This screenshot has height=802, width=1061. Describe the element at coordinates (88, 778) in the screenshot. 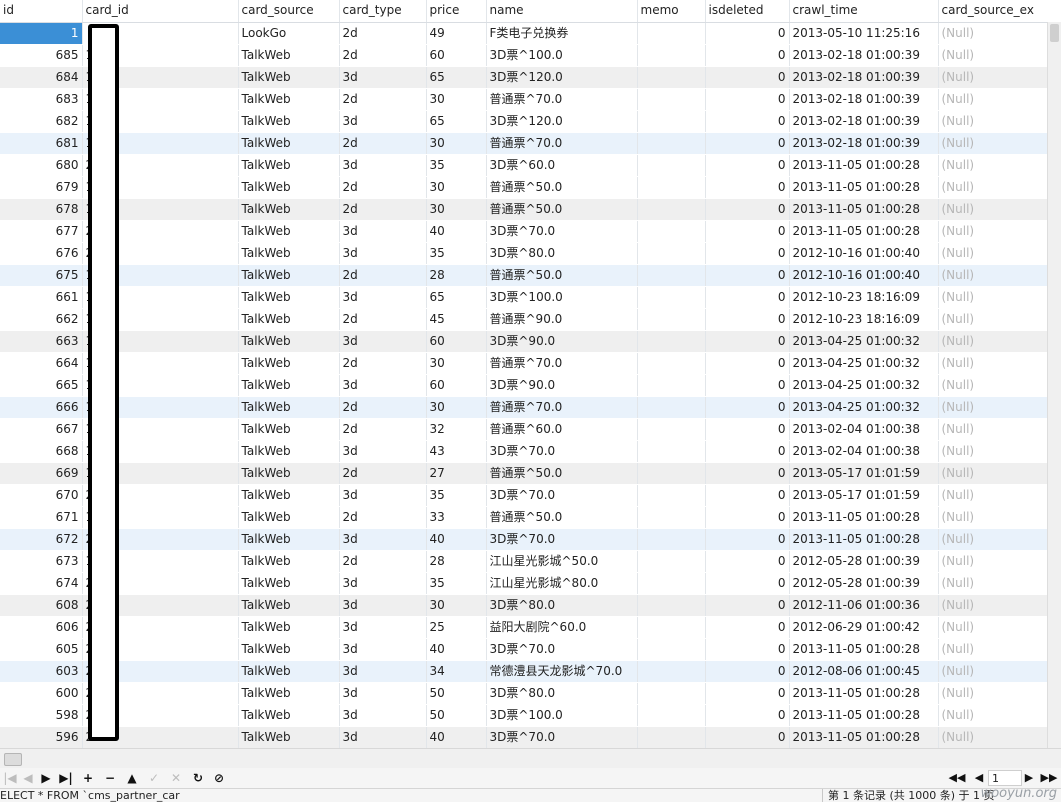

I see `add-record-icon: +` at that location.